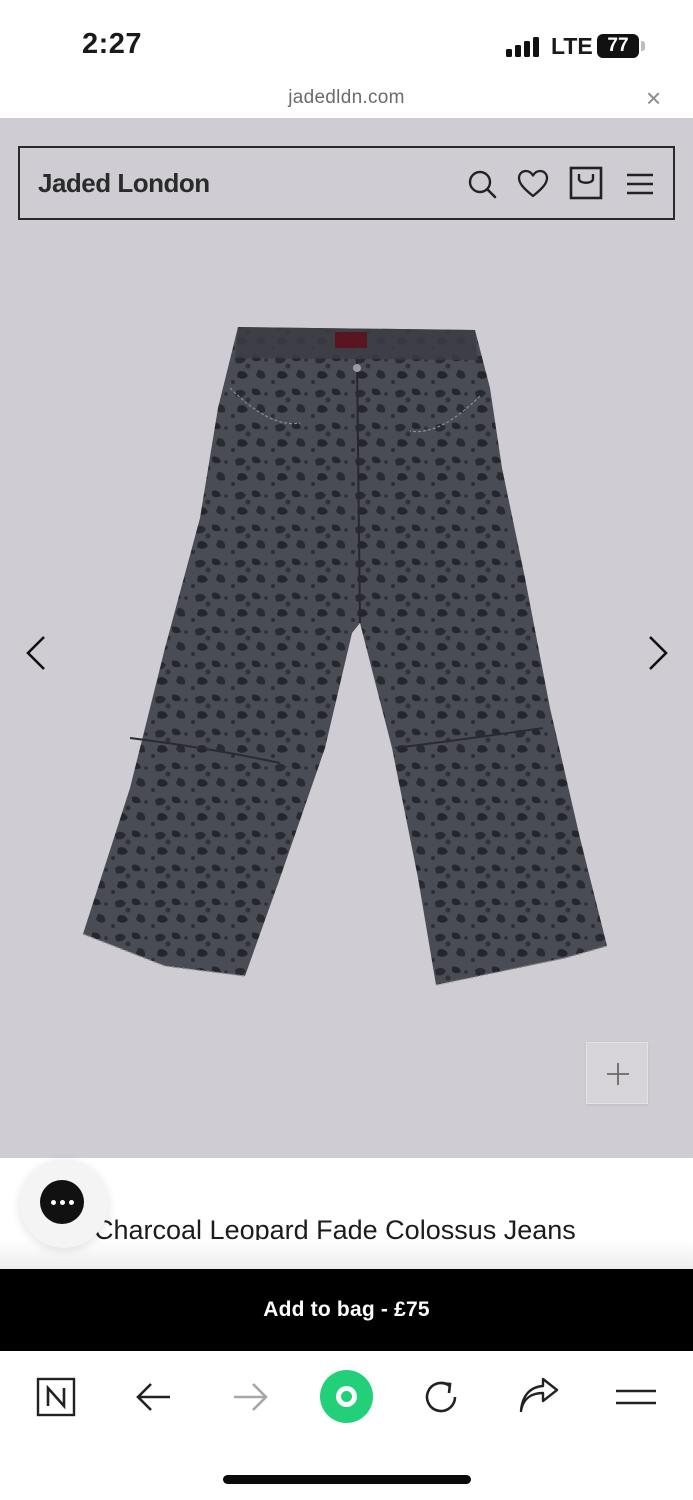 Image resolution: width=693 pixels, height=1500 pixels. I want to click on heart-icon, so click(533, 184).